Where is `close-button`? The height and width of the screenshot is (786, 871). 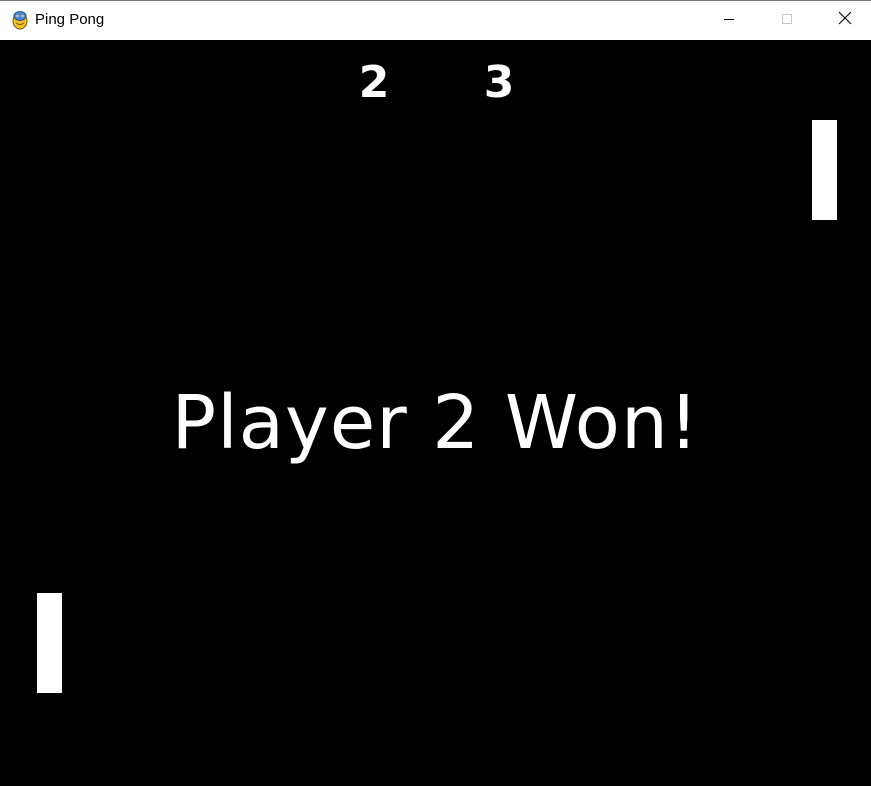
close-button is located at coordinates (843, 20).